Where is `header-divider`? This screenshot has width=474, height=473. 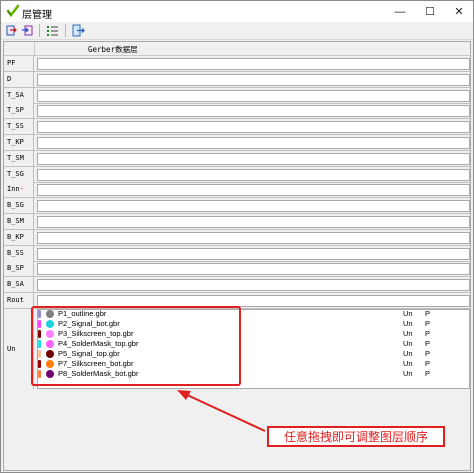
header-divider is located at coordinates (34, 49).